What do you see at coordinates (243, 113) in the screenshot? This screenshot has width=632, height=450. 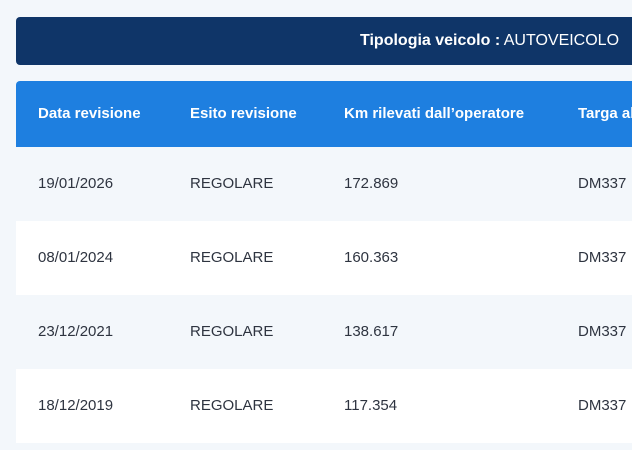 I see `header-esito-revisione: Esito revisione` at bounding box center [243, 113].